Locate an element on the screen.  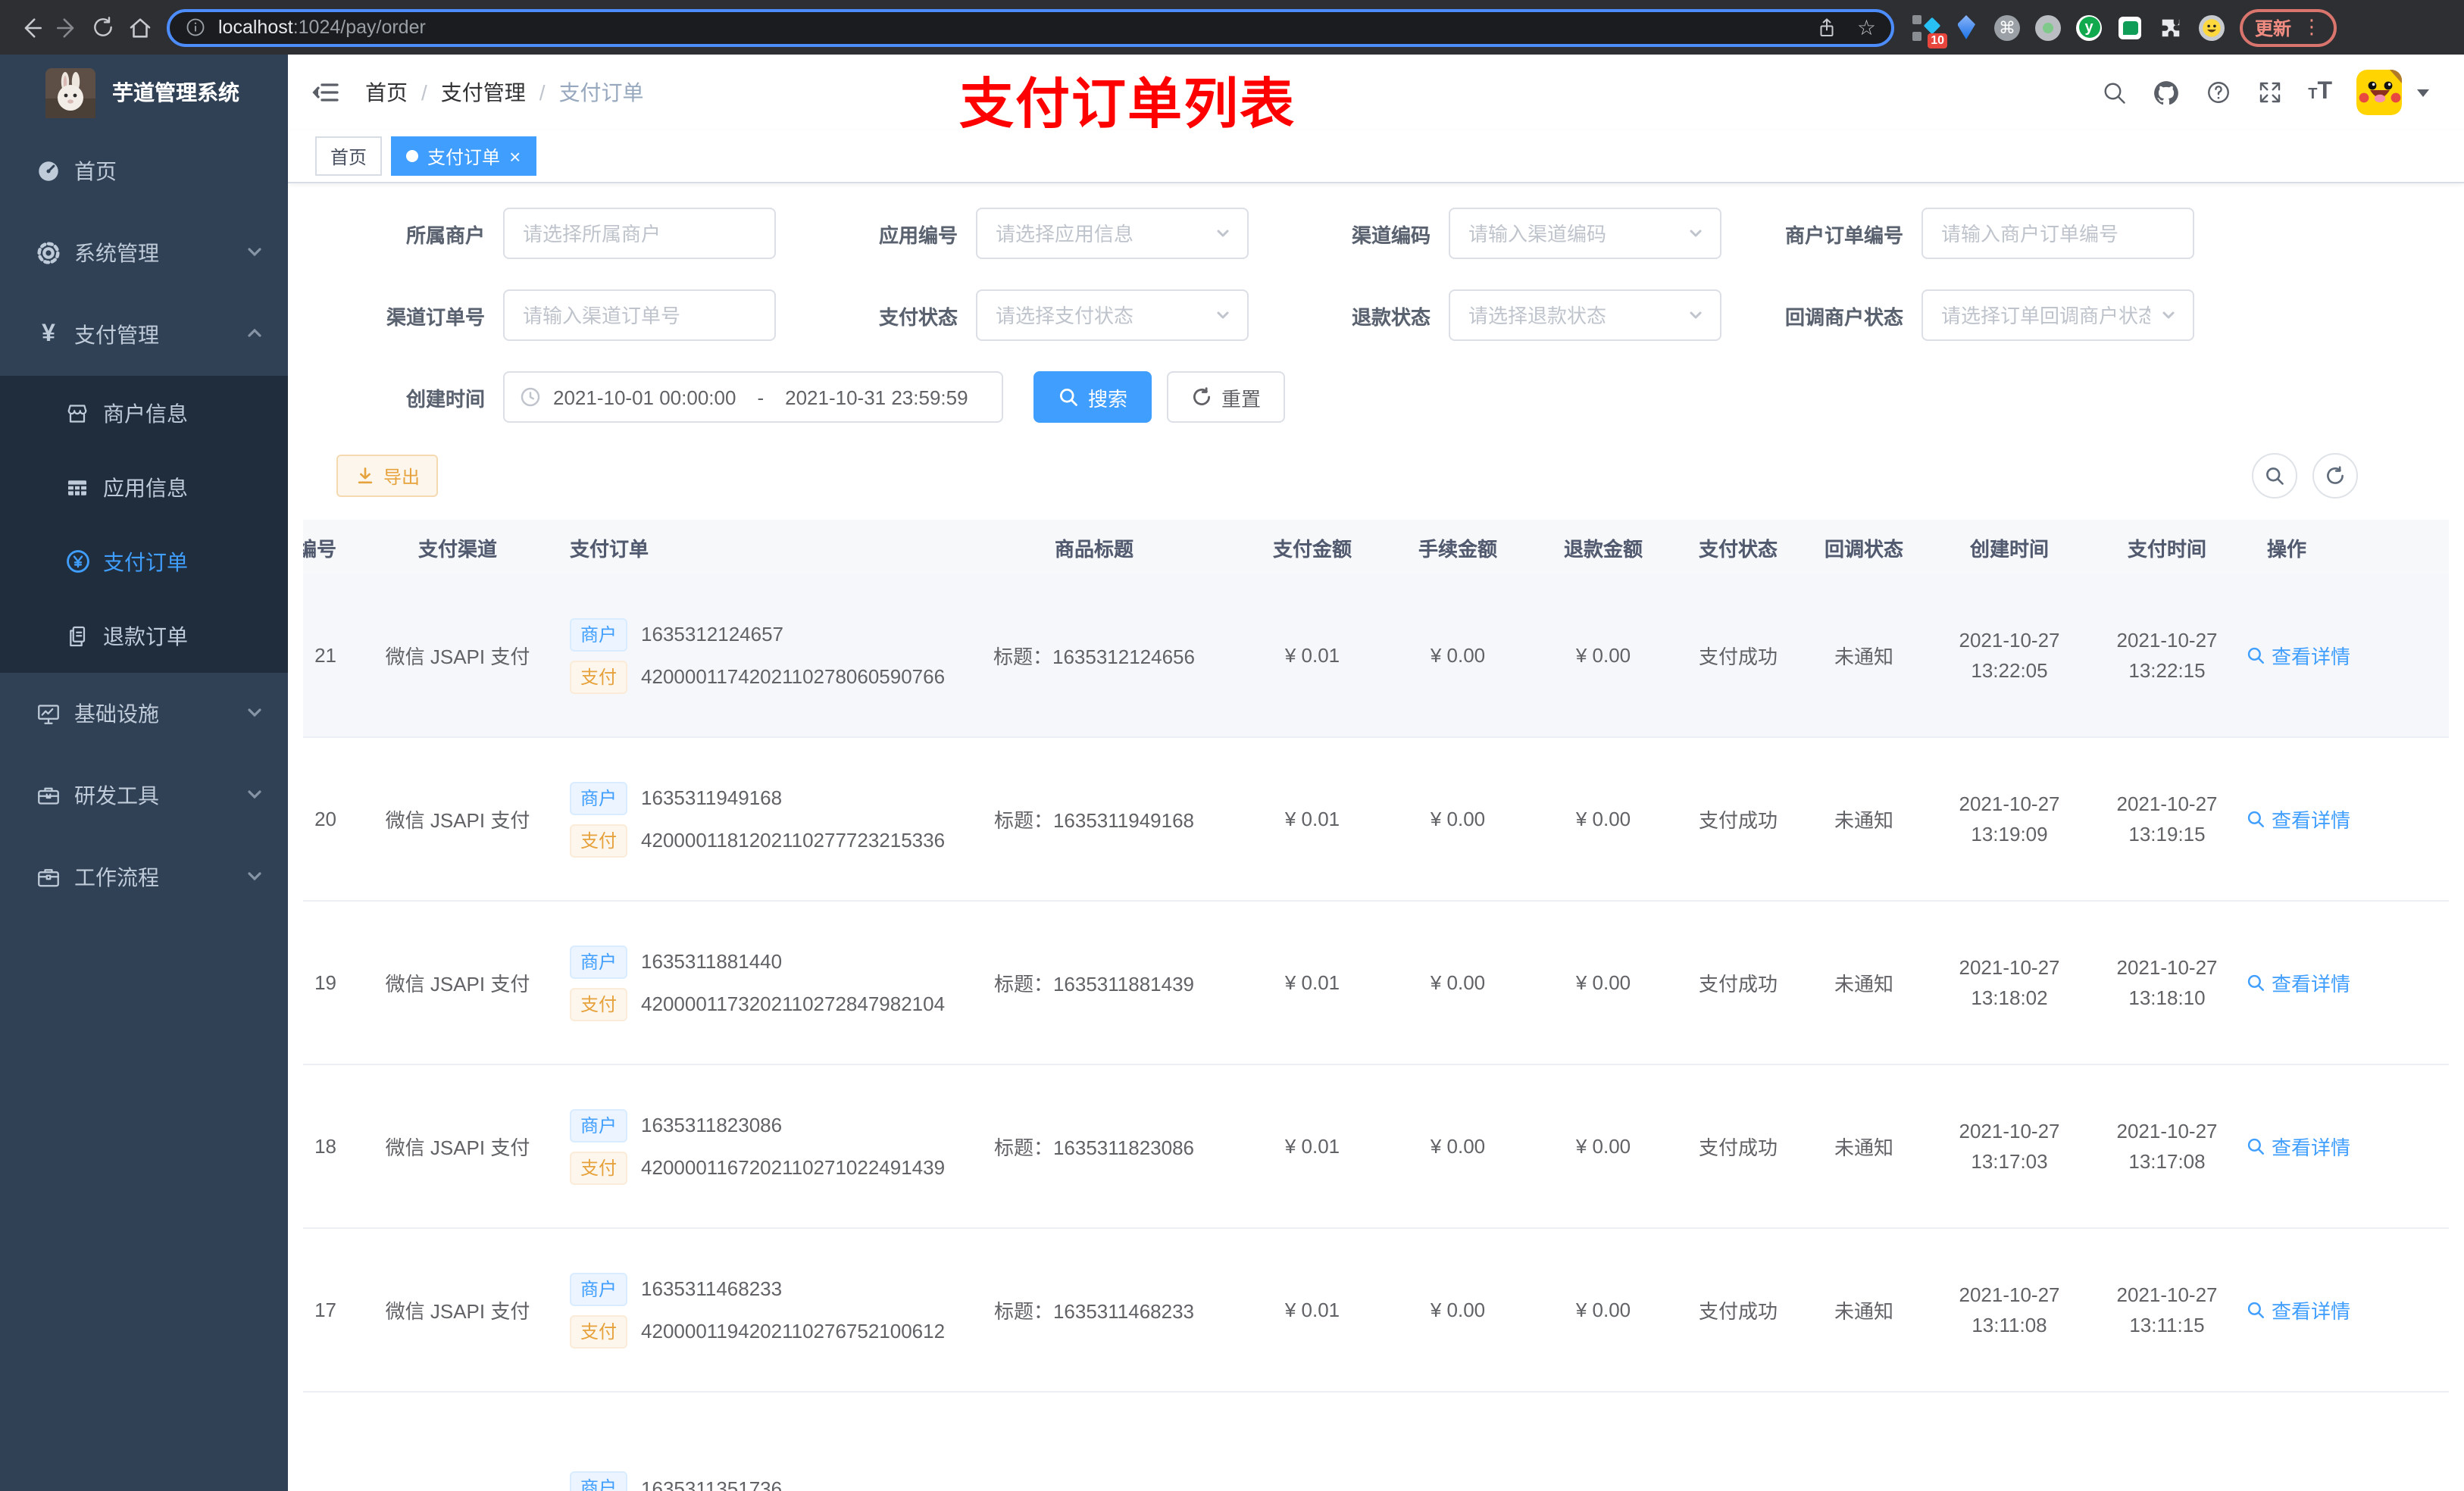
tags-view-bar: 首页 支付订单 × is located at coordinates (1376, 156).